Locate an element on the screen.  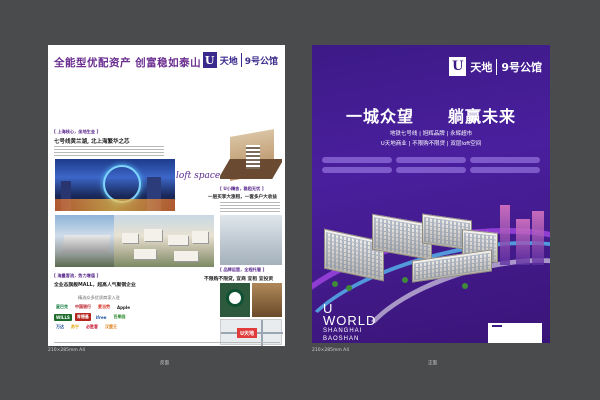
tag-label-brand: [ 品牌运营，全程托管 ] is located at coordinates (242, 269).